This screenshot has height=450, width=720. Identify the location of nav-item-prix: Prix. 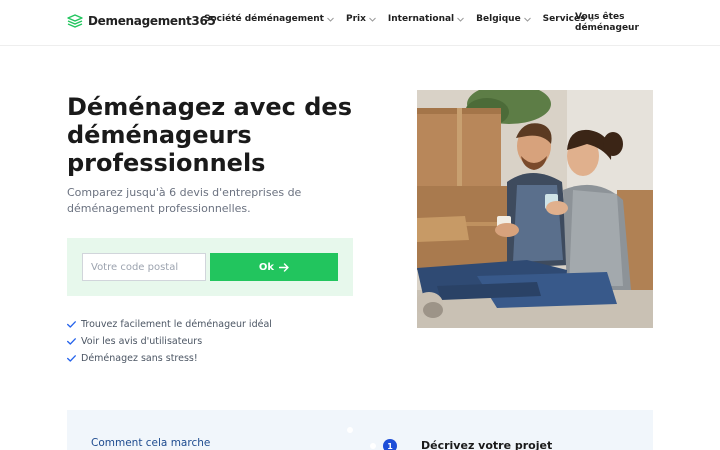
(361, 19).